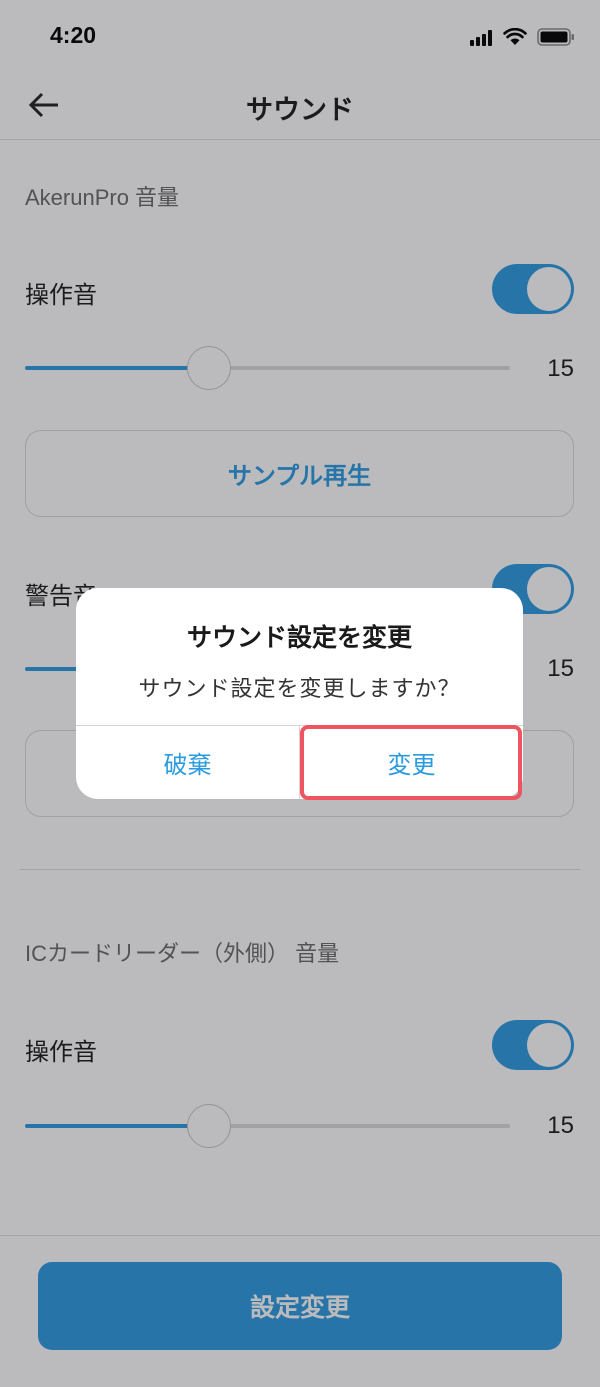 This screenshot has height=1387, width=600. What do you see at coordinates (299, 638) in the screenshot?
I see `dialog-title: サウンド設定を変更` at bounding box center [299, 638].